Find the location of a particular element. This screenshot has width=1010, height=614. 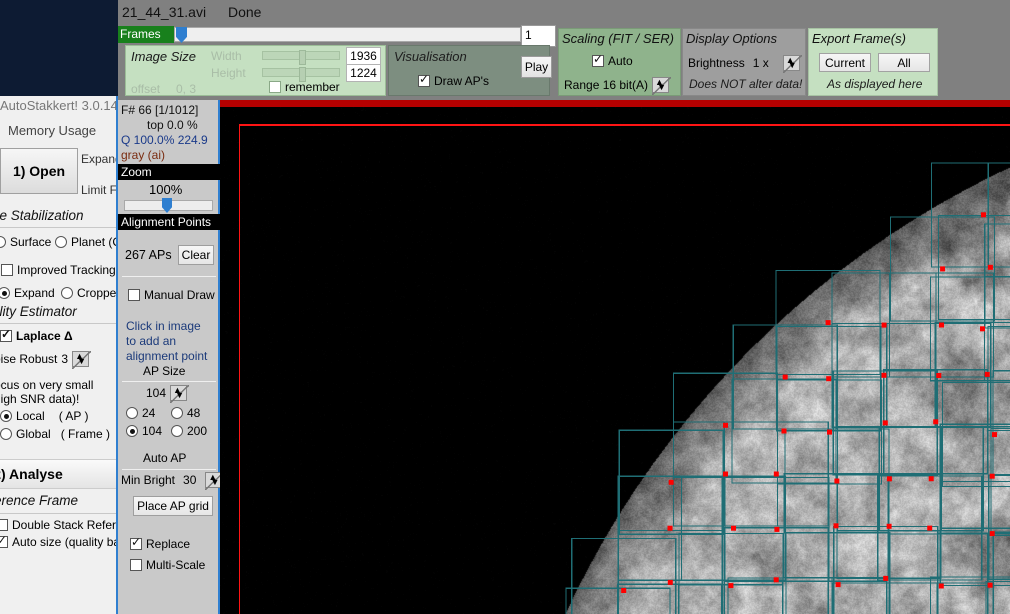

double-stack-checkbox-icon is located at coordinates (4, 525).